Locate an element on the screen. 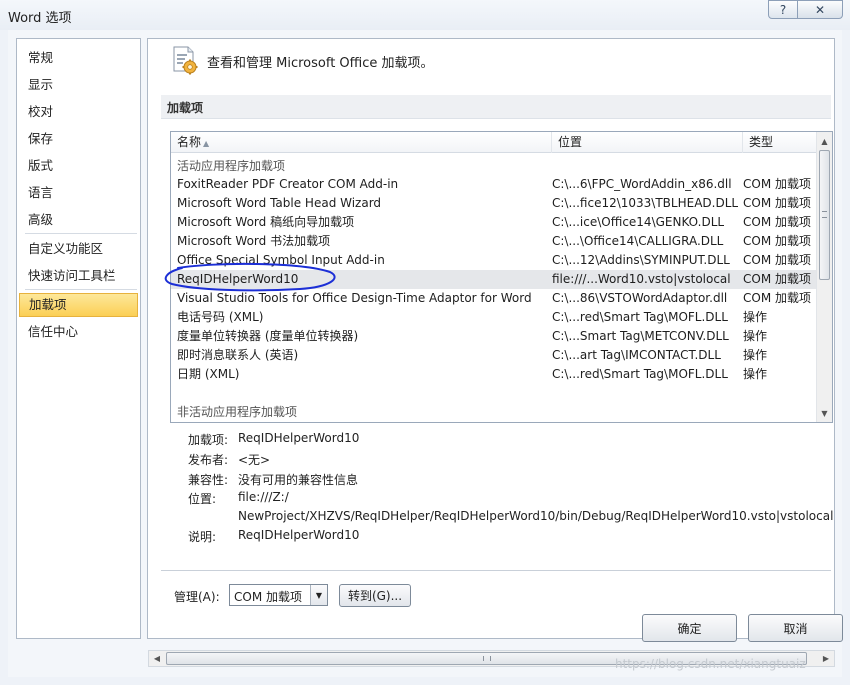 The height and width of the screenshot is (685, 850). row-name: Office Special Symbol Input Add-in is located at coordinates (281, 260).